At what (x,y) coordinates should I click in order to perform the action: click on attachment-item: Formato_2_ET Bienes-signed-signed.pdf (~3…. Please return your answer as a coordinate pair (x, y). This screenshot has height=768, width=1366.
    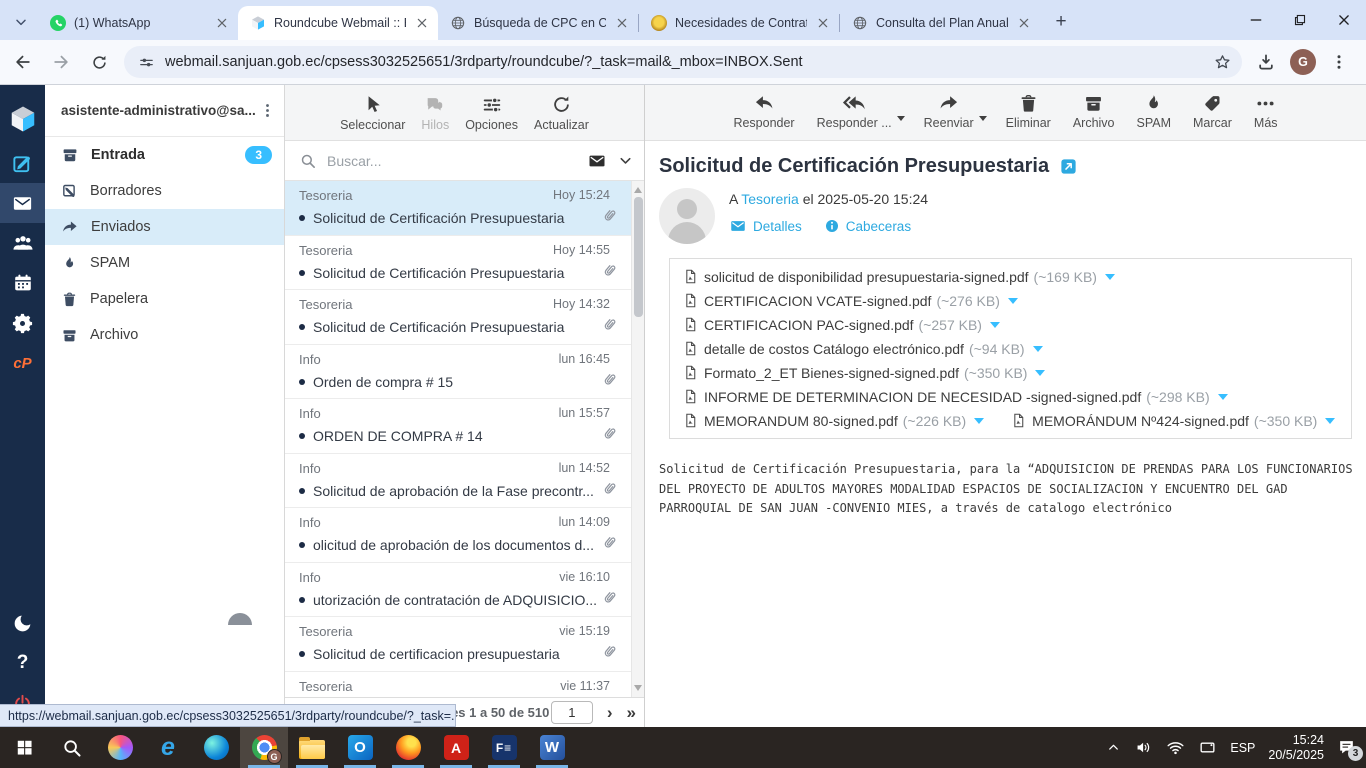
    Looking at the image, I should click on (864, 372).